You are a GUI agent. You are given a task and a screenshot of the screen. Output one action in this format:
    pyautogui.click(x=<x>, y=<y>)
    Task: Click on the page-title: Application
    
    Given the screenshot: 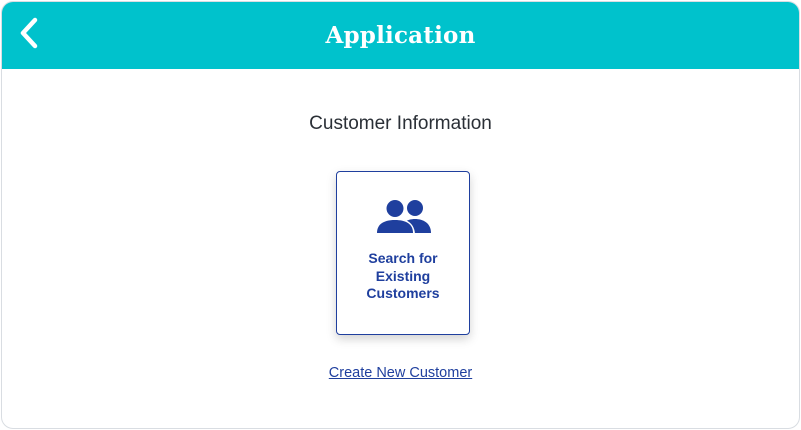 What is the action you would take?
    pyautogui.click(x=400, y=35)
    